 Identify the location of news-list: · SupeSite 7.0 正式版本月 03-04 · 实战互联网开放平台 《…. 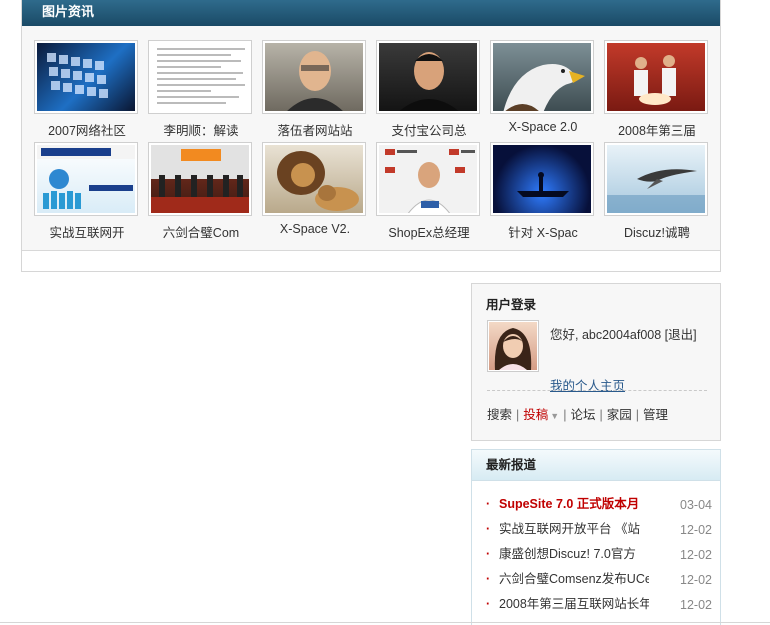
(599, 556).